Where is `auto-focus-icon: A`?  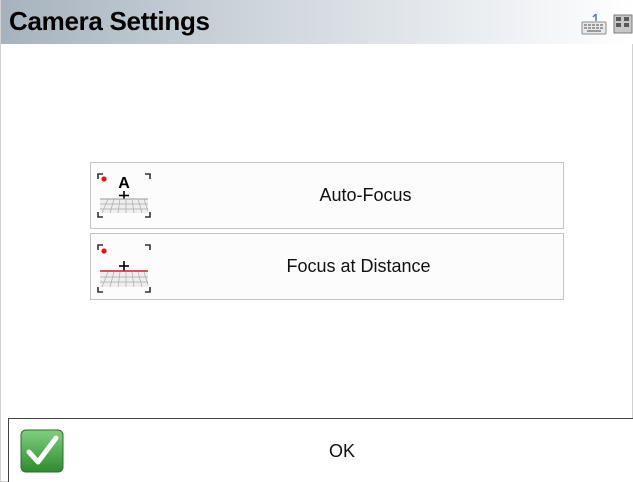
auto-focus-icon: A is located at coordinates (124, 195).